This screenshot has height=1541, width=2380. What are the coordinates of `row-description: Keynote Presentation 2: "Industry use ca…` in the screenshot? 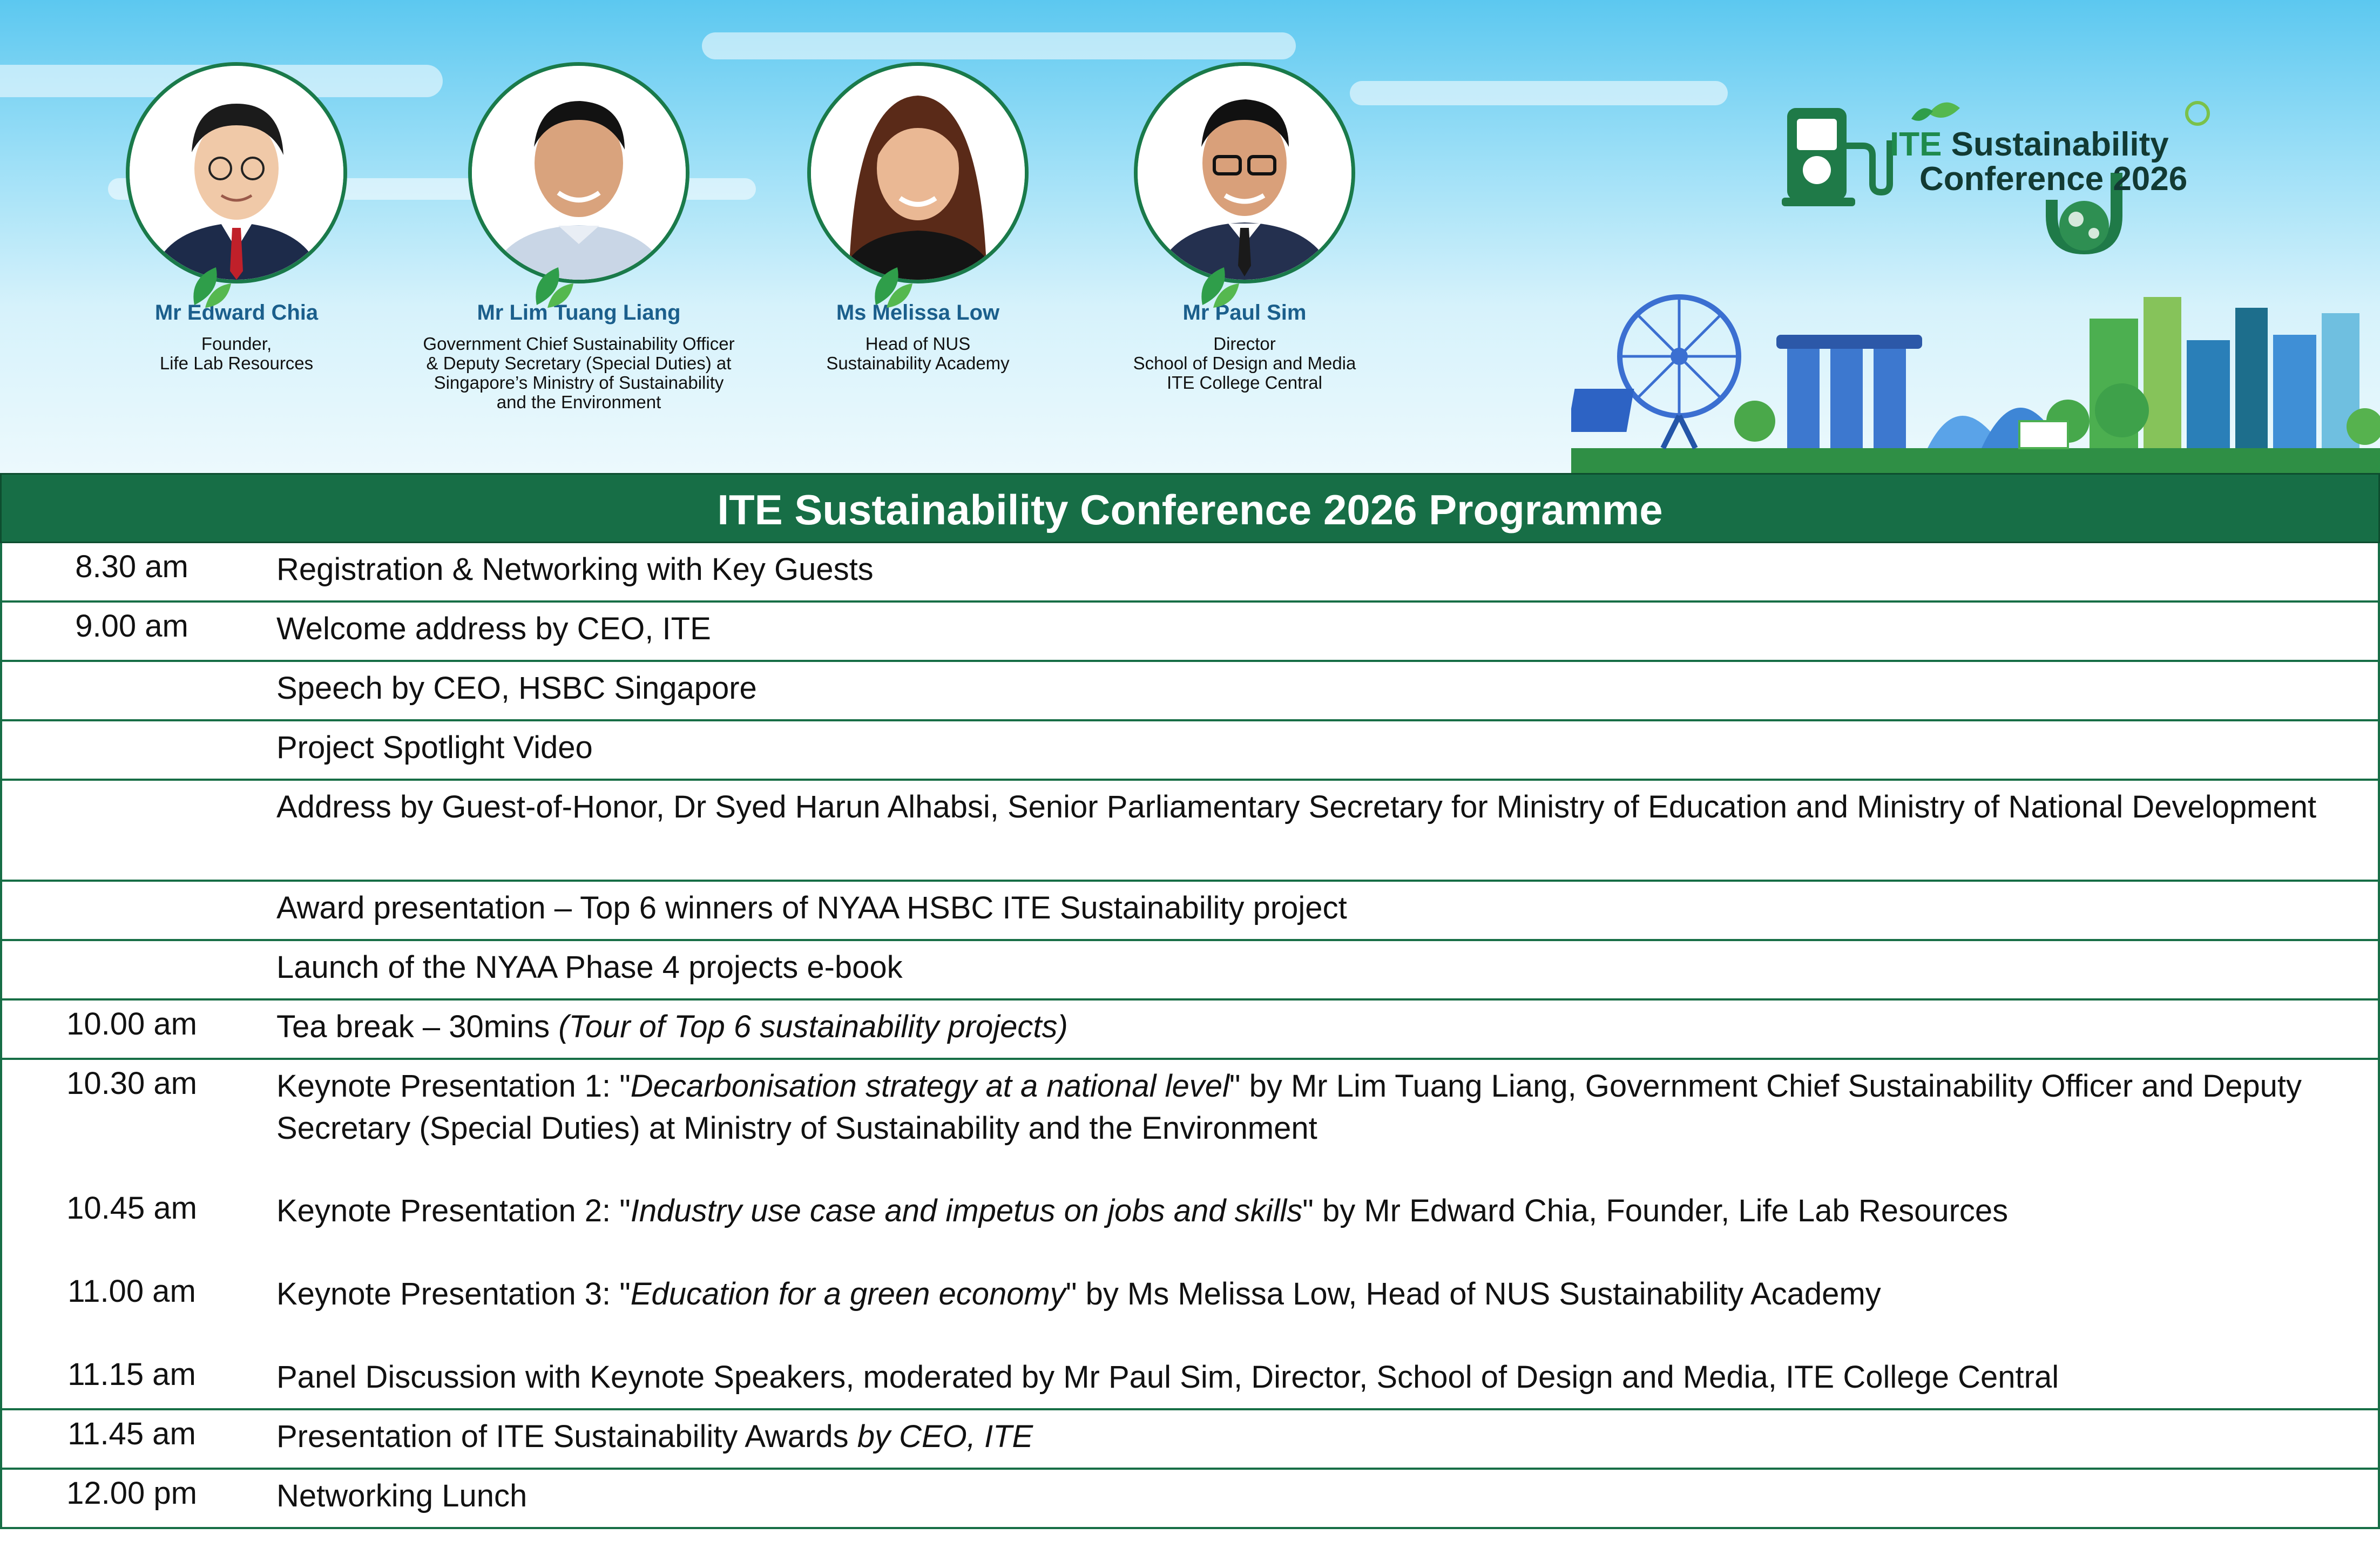 It's located at (1305, 1211).